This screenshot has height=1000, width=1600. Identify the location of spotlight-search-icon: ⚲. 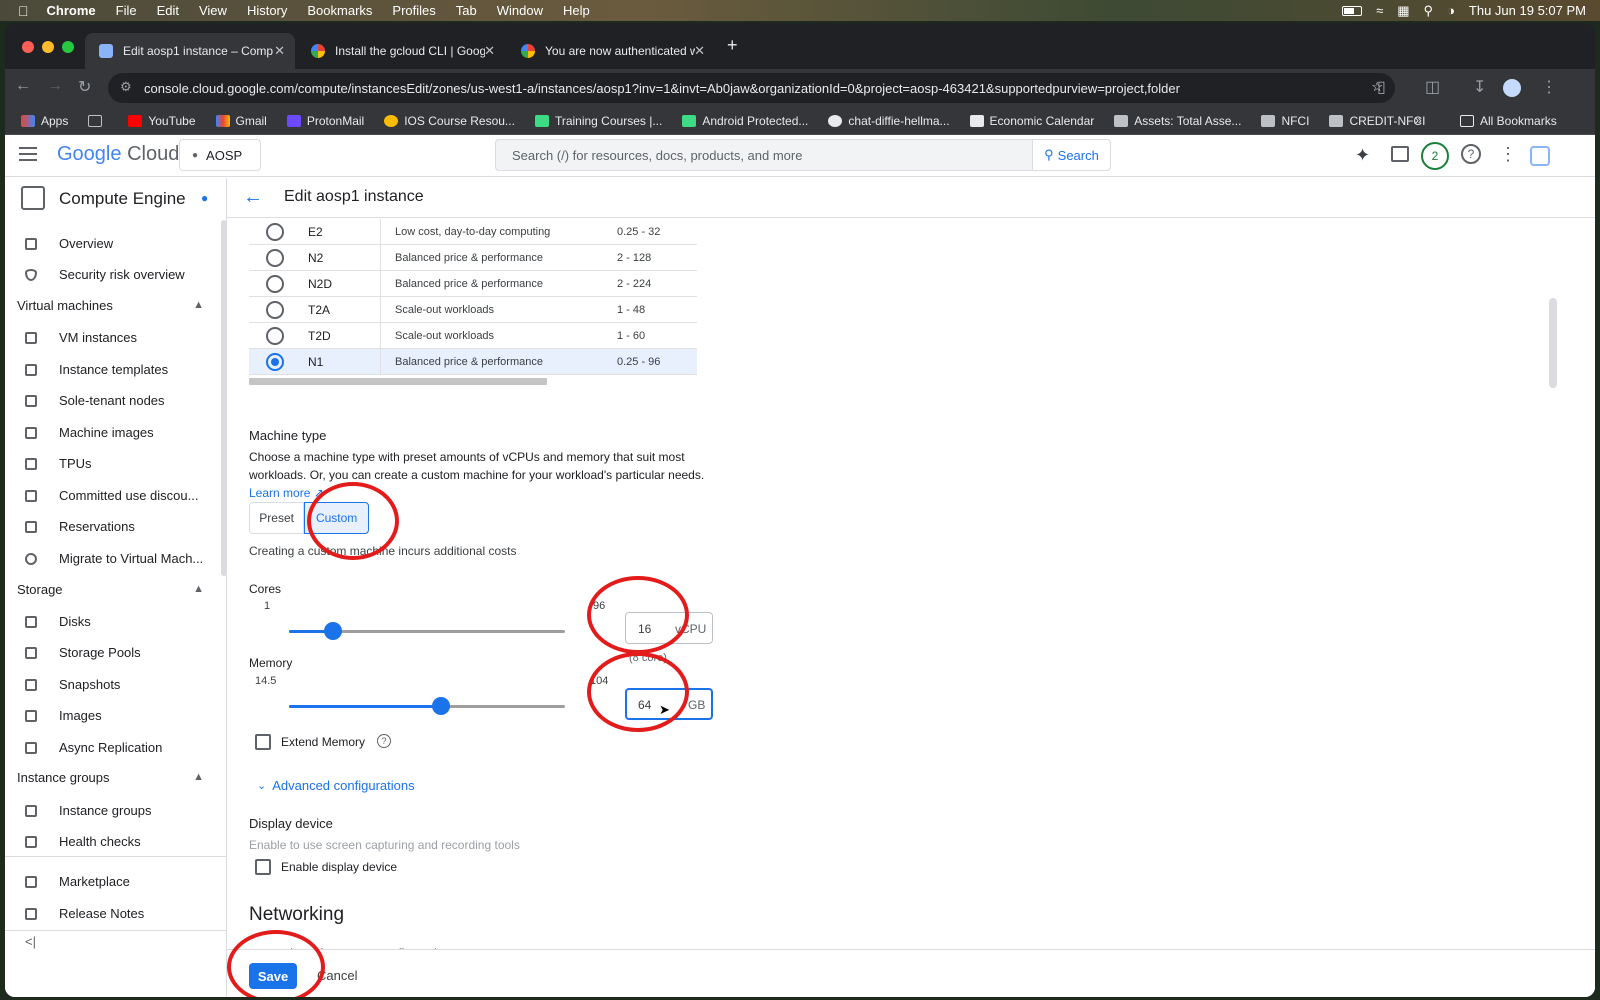
(1429, 11).